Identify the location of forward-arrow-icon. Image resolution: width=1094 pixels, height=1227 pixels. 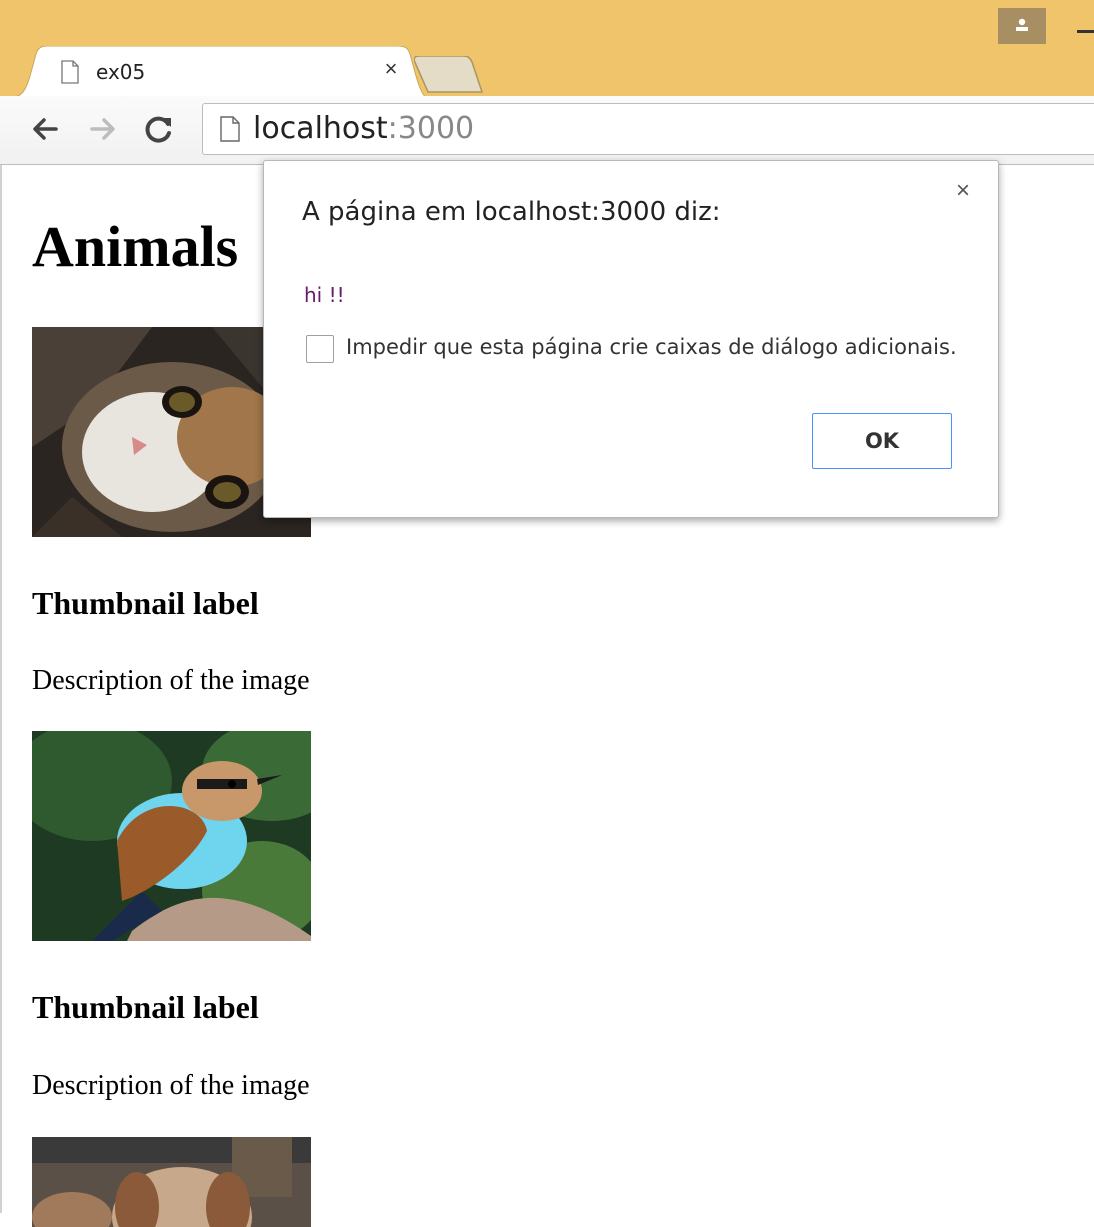
(103, 129).